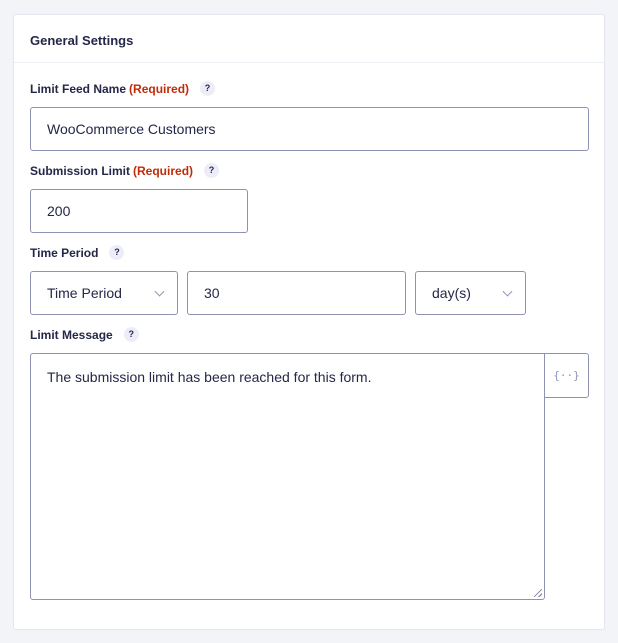 The width and height of the screenshot is (618, 643). What do you see at coordinates (84, 293) in the screenshot?
I see `time-period-type-value: Time Period` at bounding box center [84, 293].